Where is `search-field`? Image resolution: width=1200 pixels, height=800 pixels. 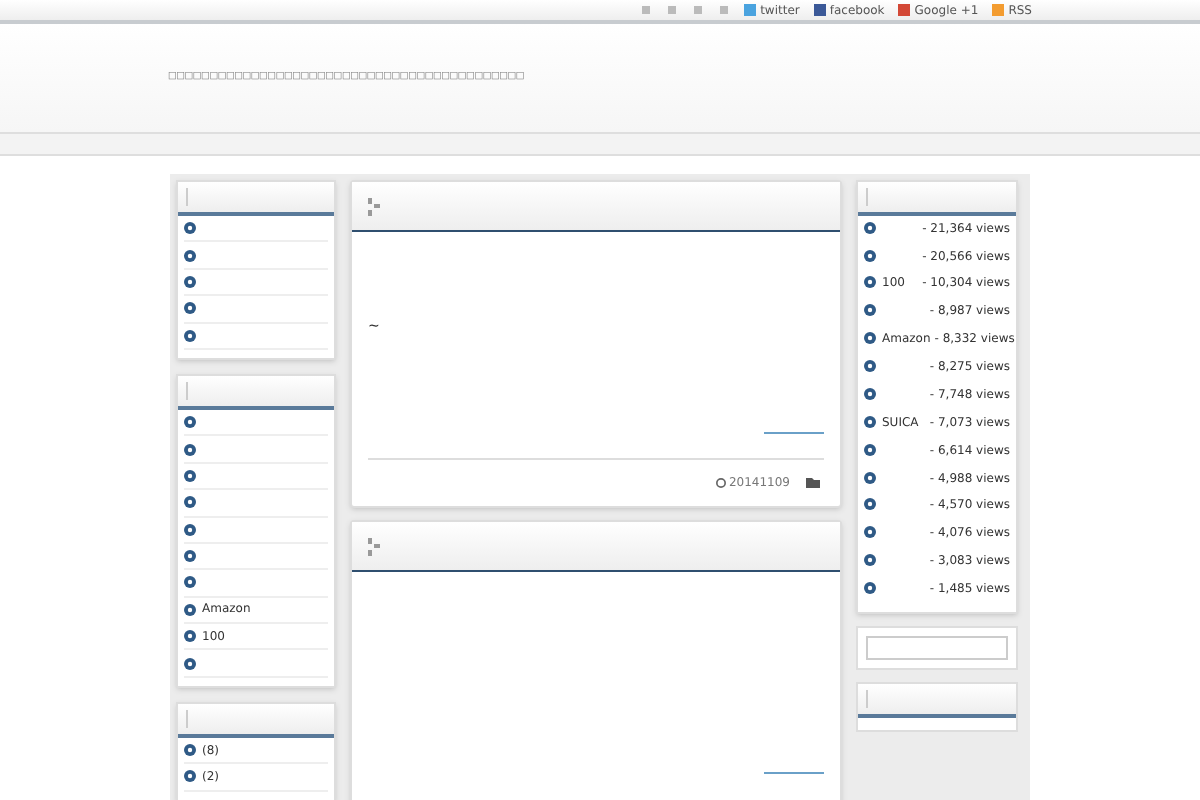 search-field is located at coordinates (937, 648).